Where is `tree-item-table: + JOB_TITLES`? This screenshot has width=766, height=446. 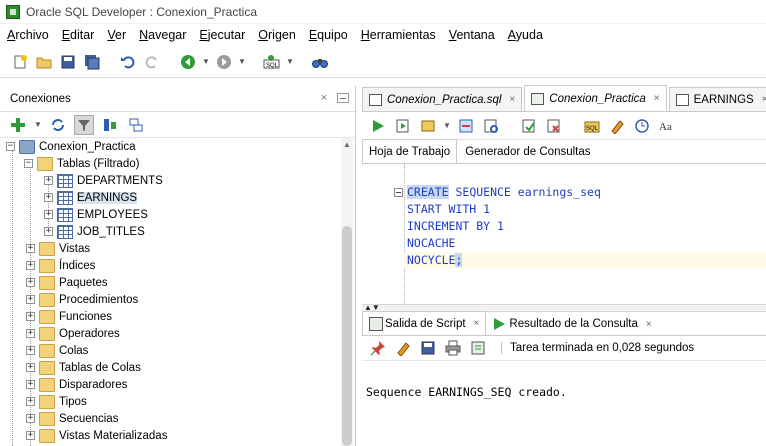
tree-item-table: + JOB_TITLES is located at coordinates (94, 231).